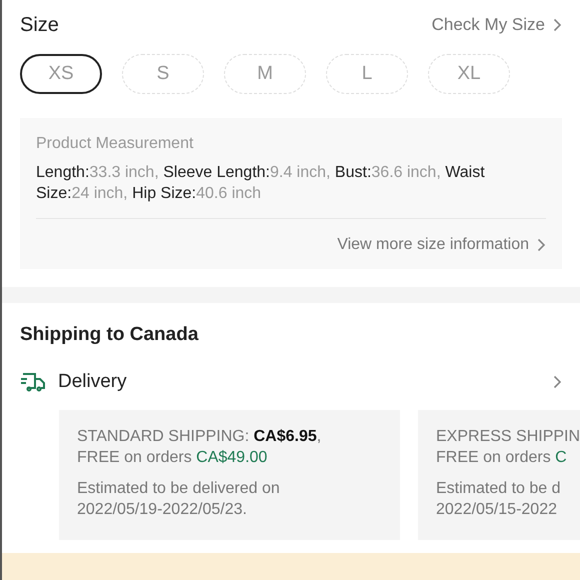  Describe the element at coordinates (163, 74) in the screenshot. I see `size-option: S` at that location.